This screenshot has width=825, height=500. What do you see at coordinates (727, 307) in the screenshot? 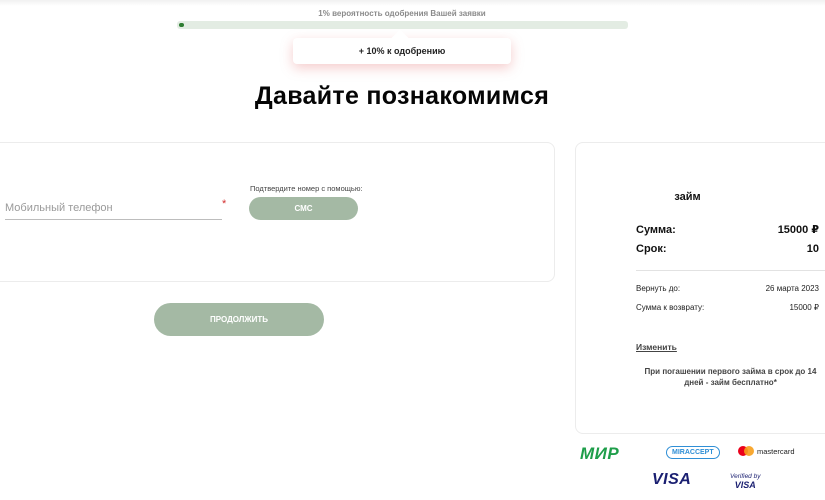
I see `return-amount-row: Сумма к возврату: 15000 ₽` at bounding box center [727, 307].